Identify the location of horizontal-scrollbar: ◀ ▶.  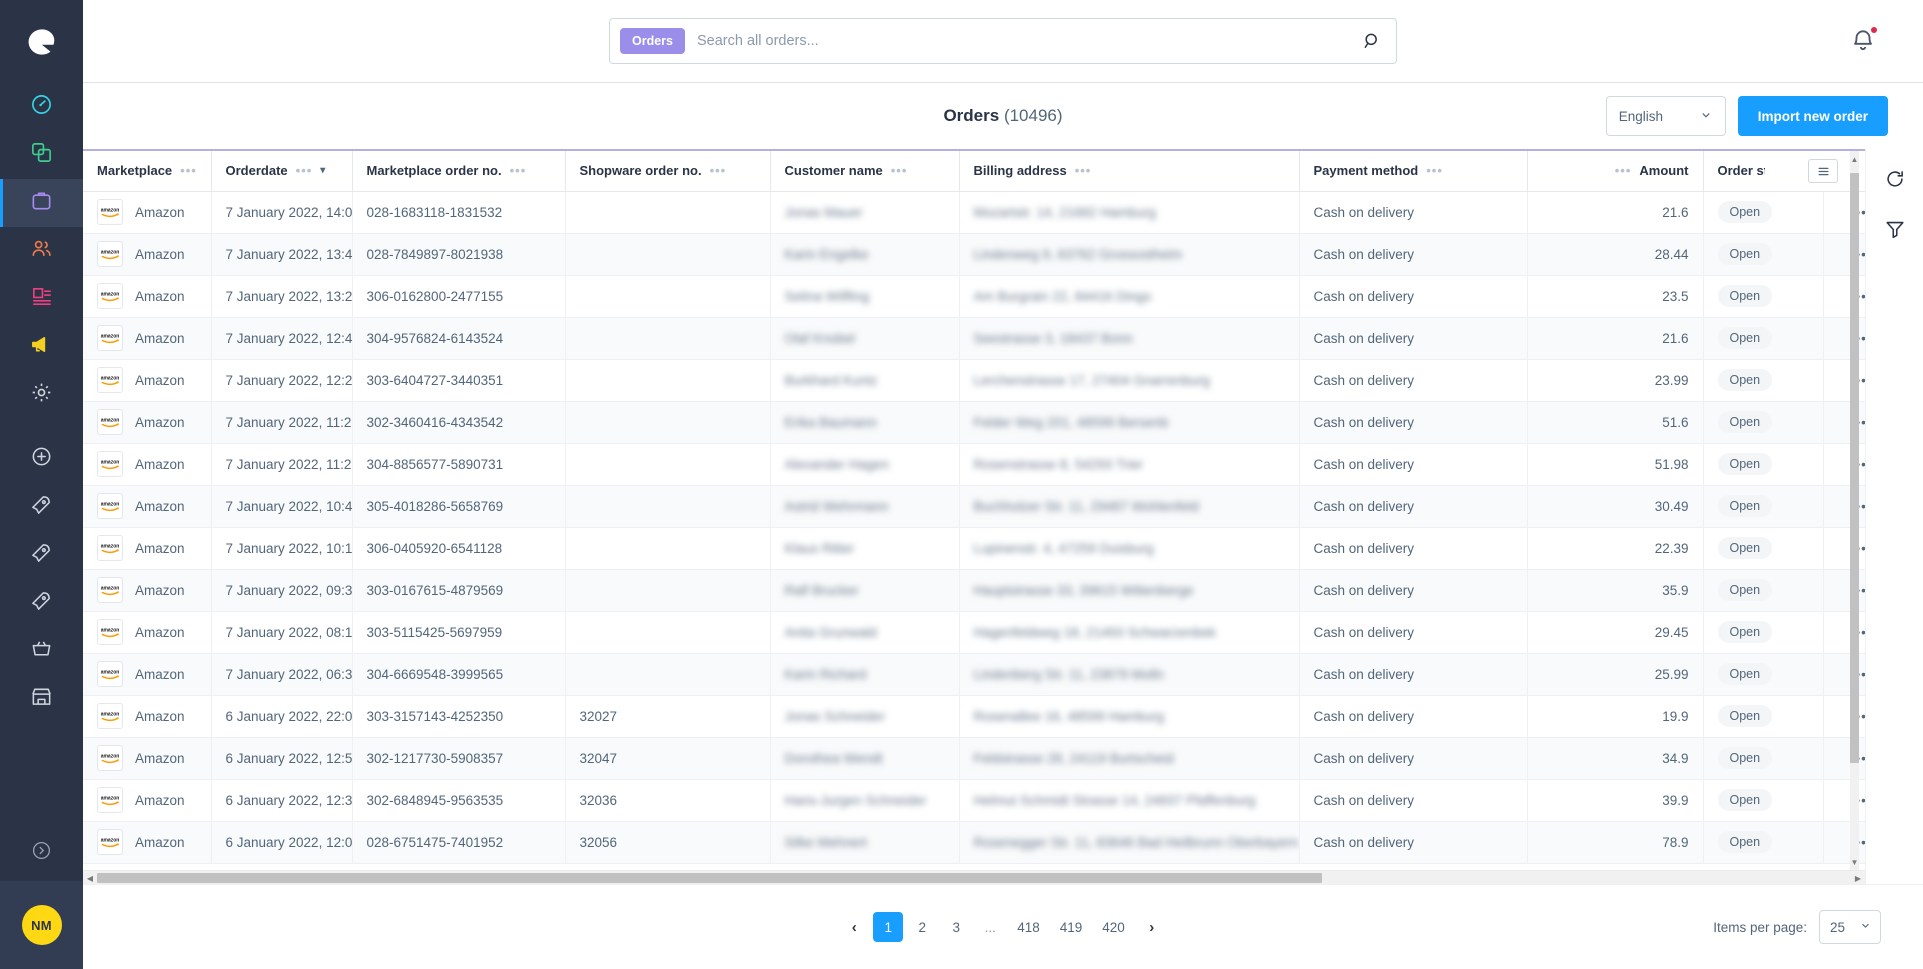
(974, 877).